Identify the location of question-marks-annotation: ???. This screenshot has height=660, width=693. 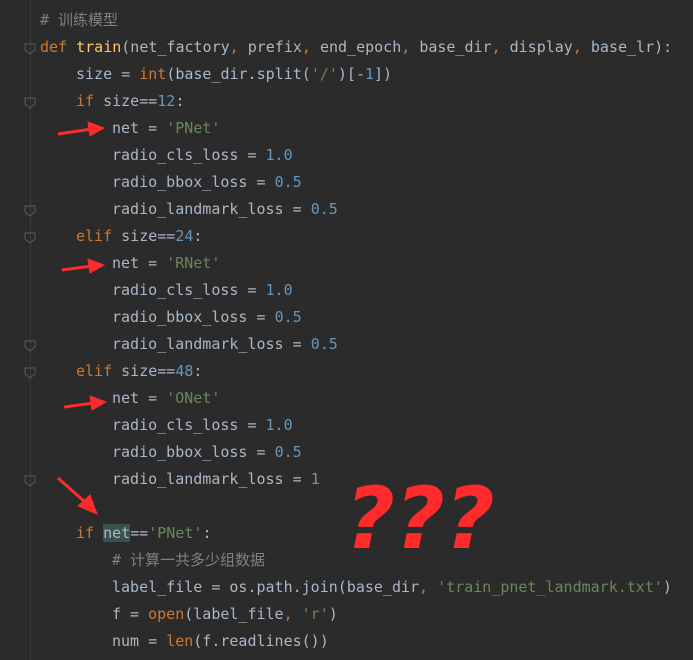
(420, 519).